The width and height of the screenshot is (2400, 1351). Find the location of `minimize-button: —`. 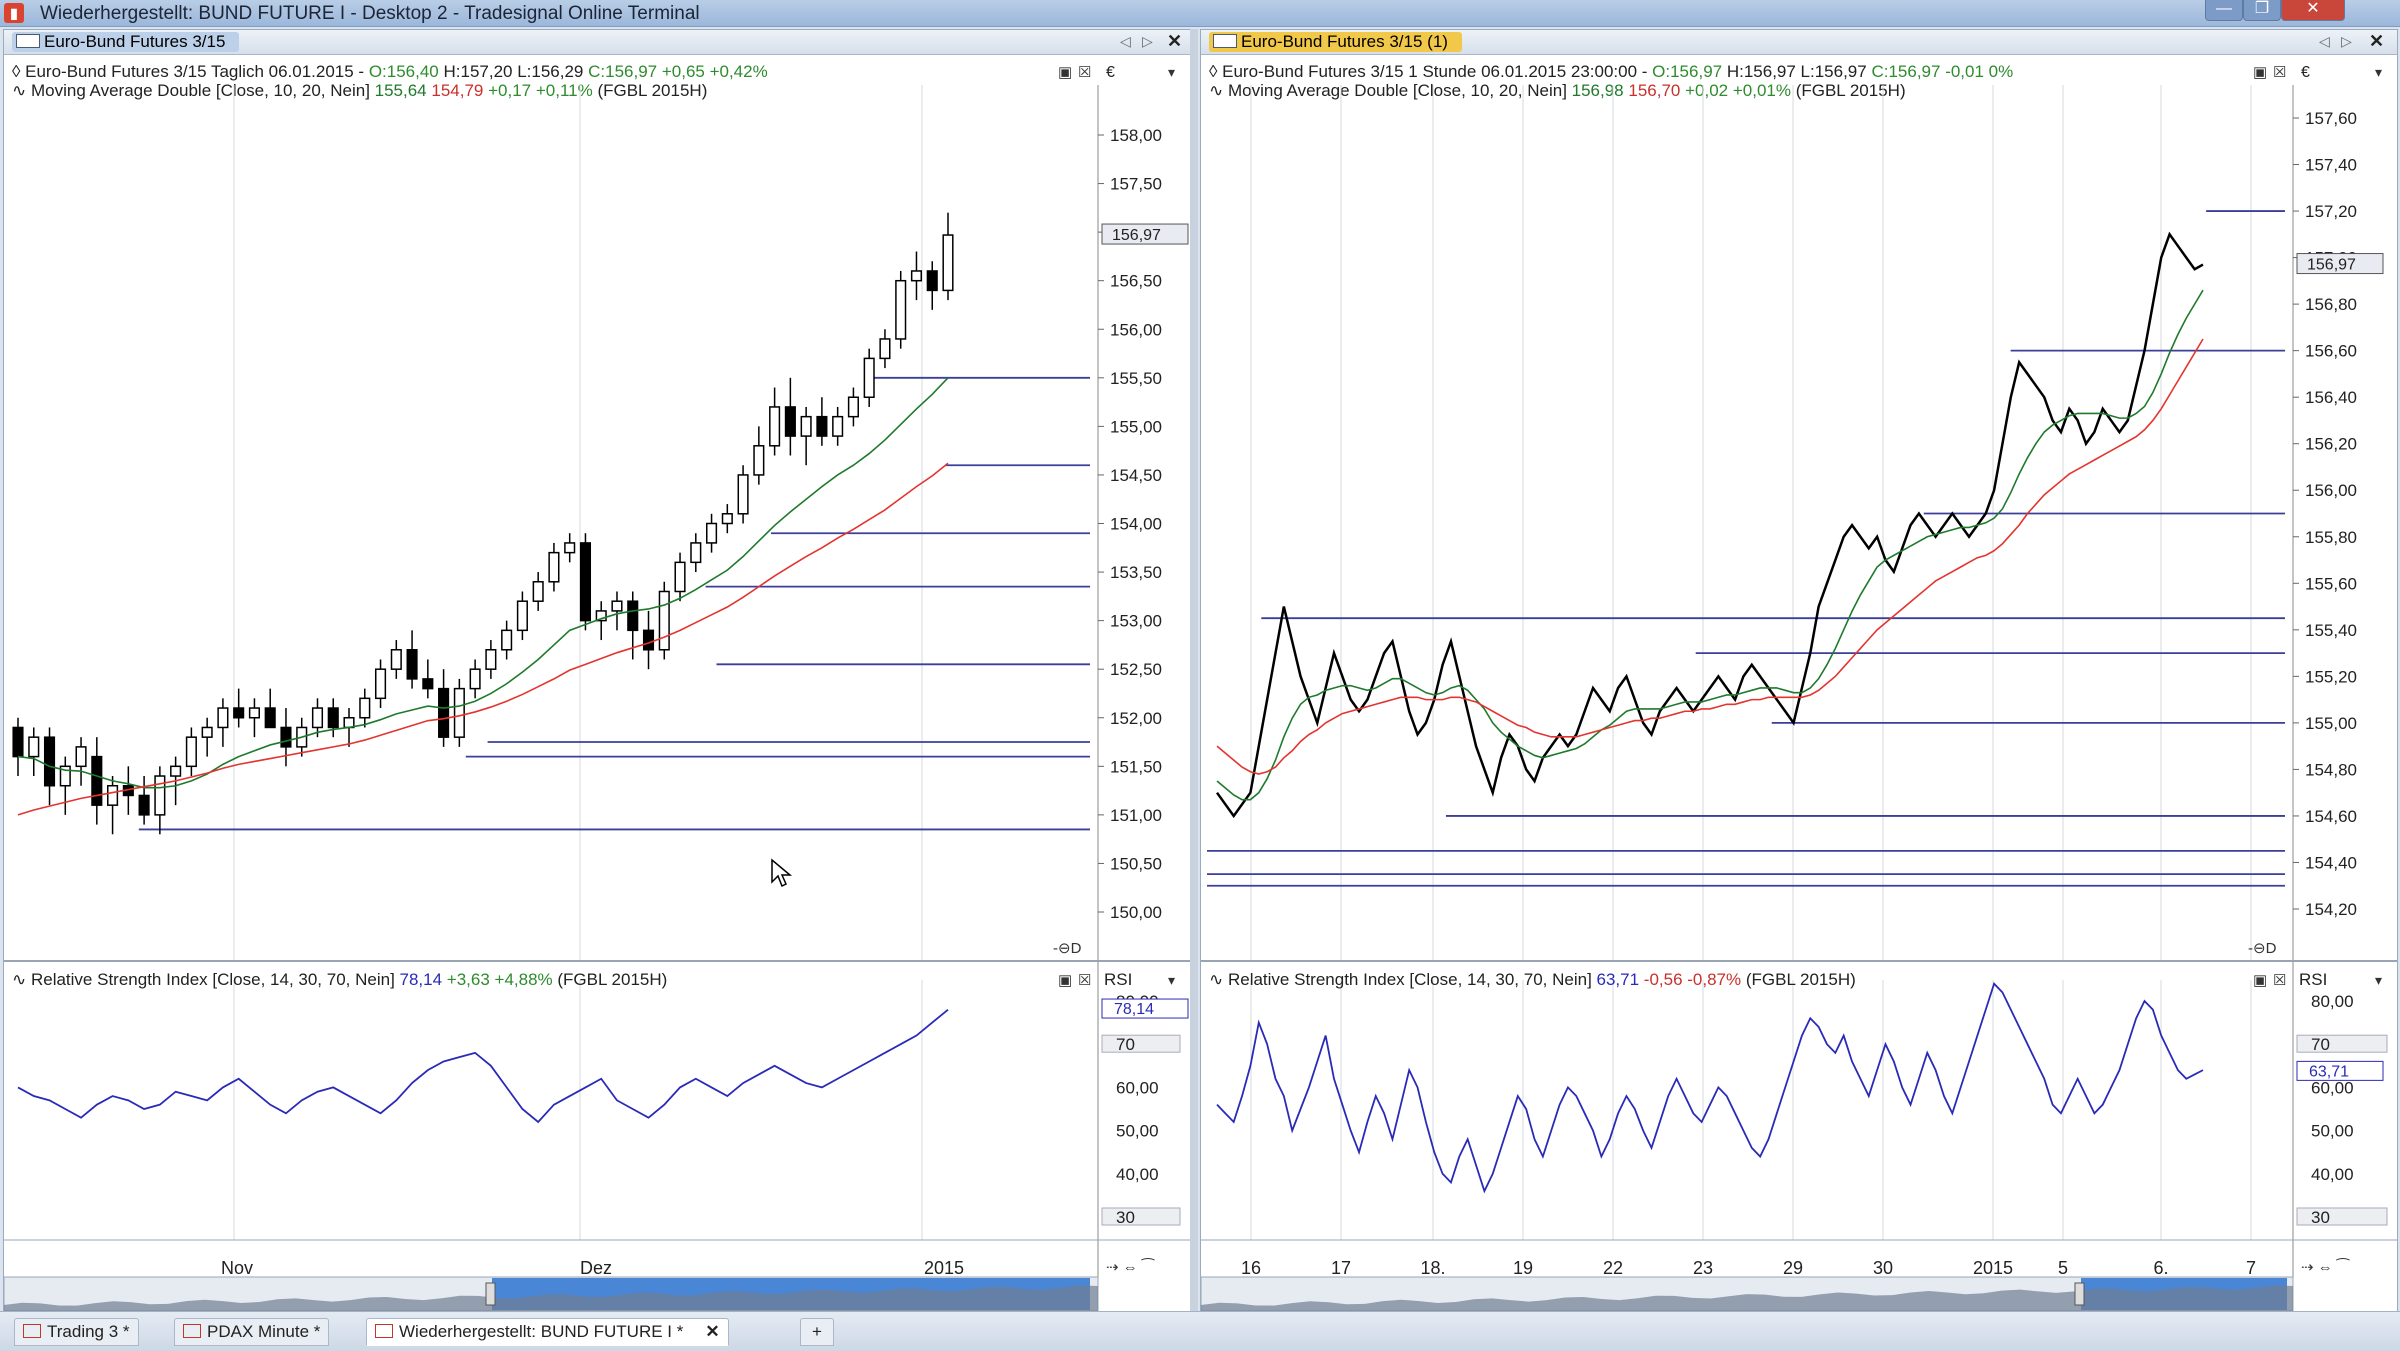

minimize-button: — is located at coordinates (2224, 10).